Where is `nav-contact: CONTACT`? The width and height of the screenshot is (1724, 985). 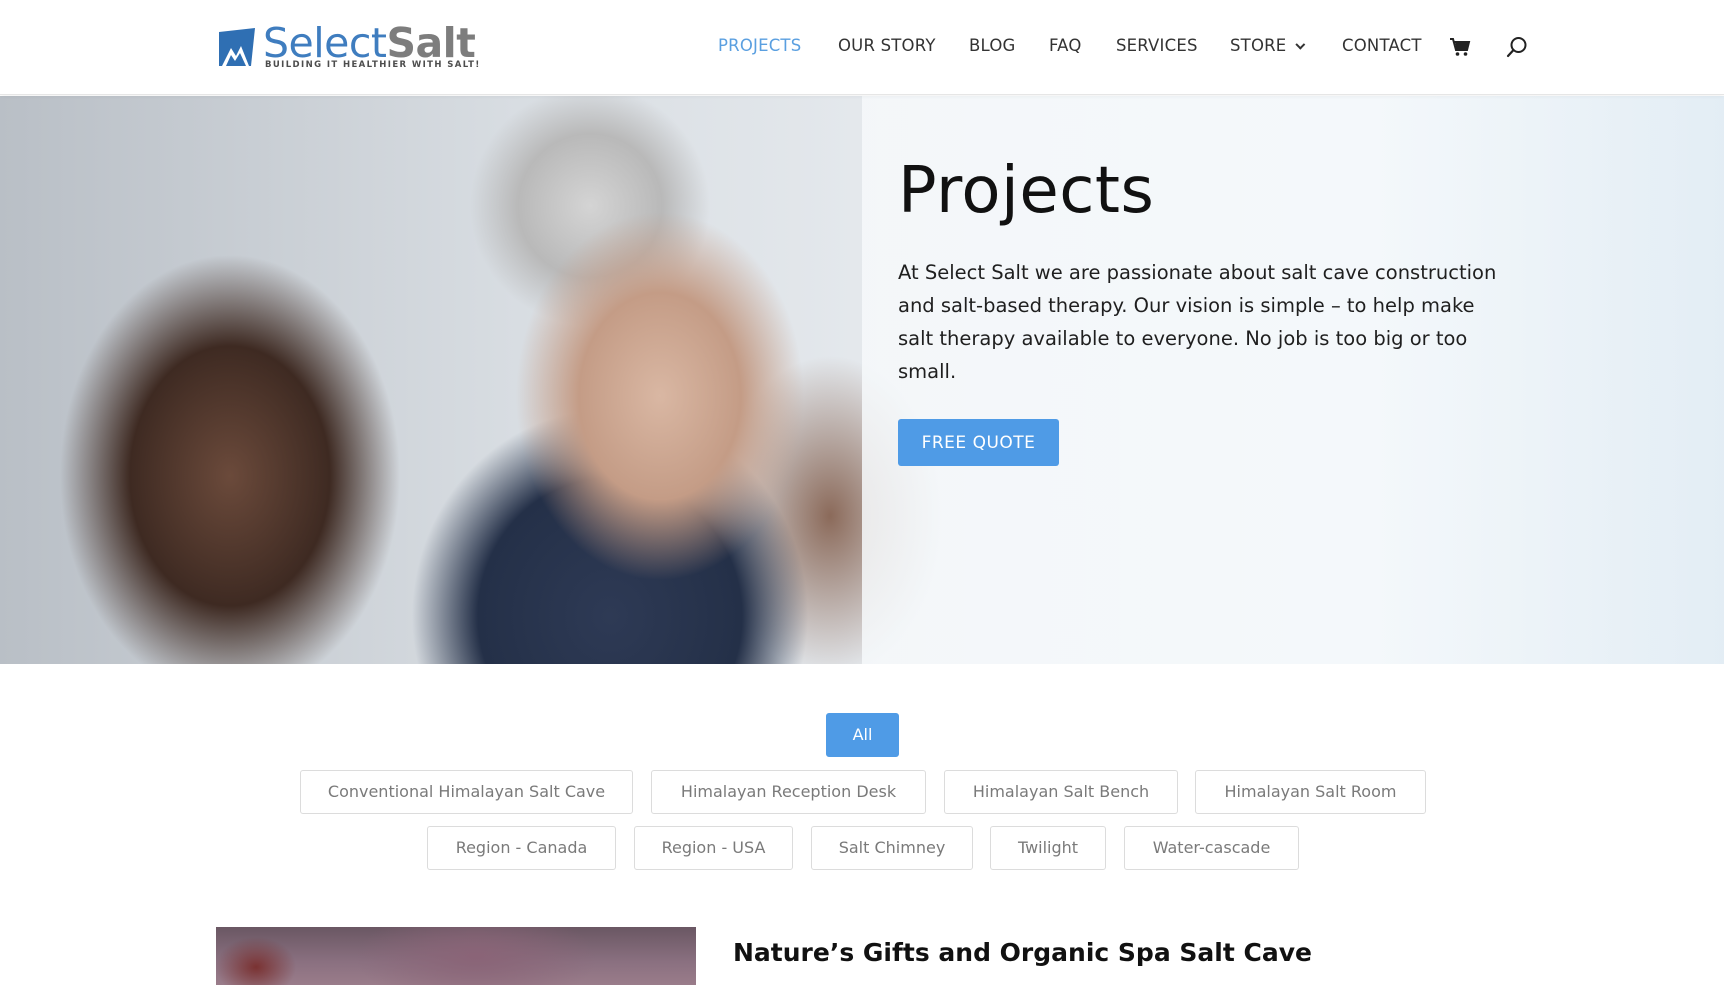
nav-contact: CONTACT is located at coordinates (1382, 45).